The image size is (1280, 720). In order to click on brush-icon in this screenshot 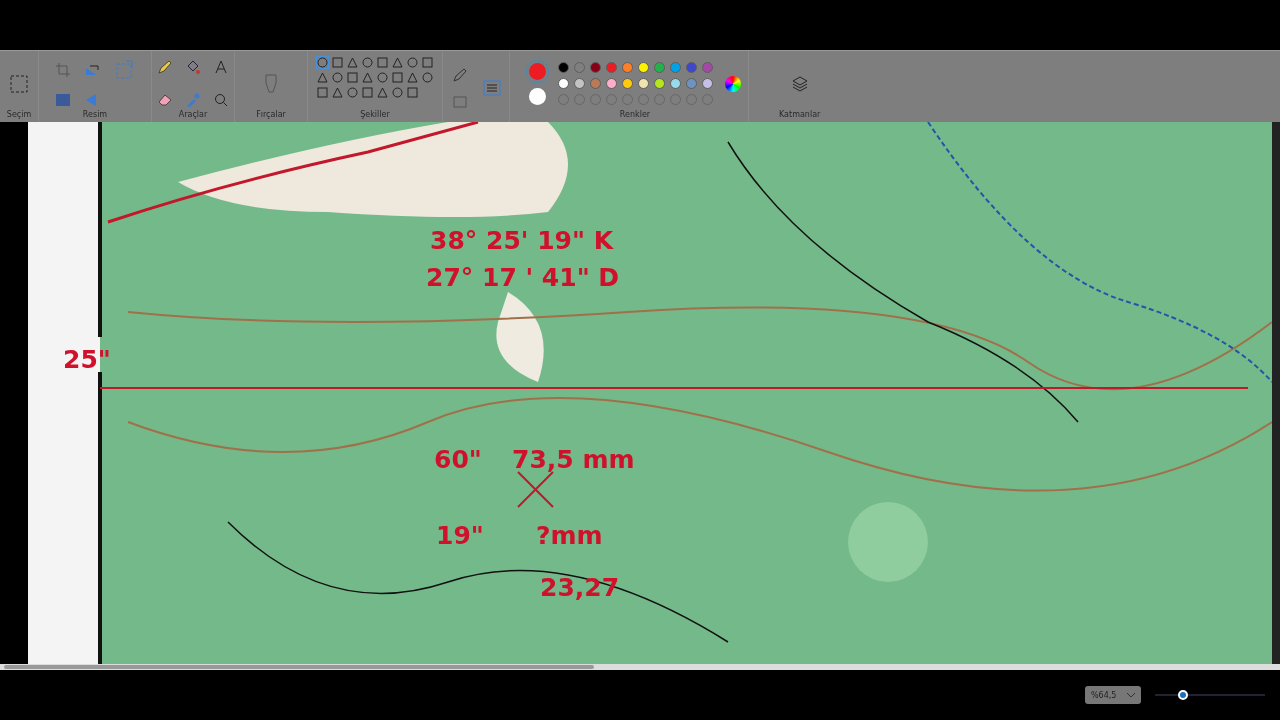, I will do `click(271, 83)`.